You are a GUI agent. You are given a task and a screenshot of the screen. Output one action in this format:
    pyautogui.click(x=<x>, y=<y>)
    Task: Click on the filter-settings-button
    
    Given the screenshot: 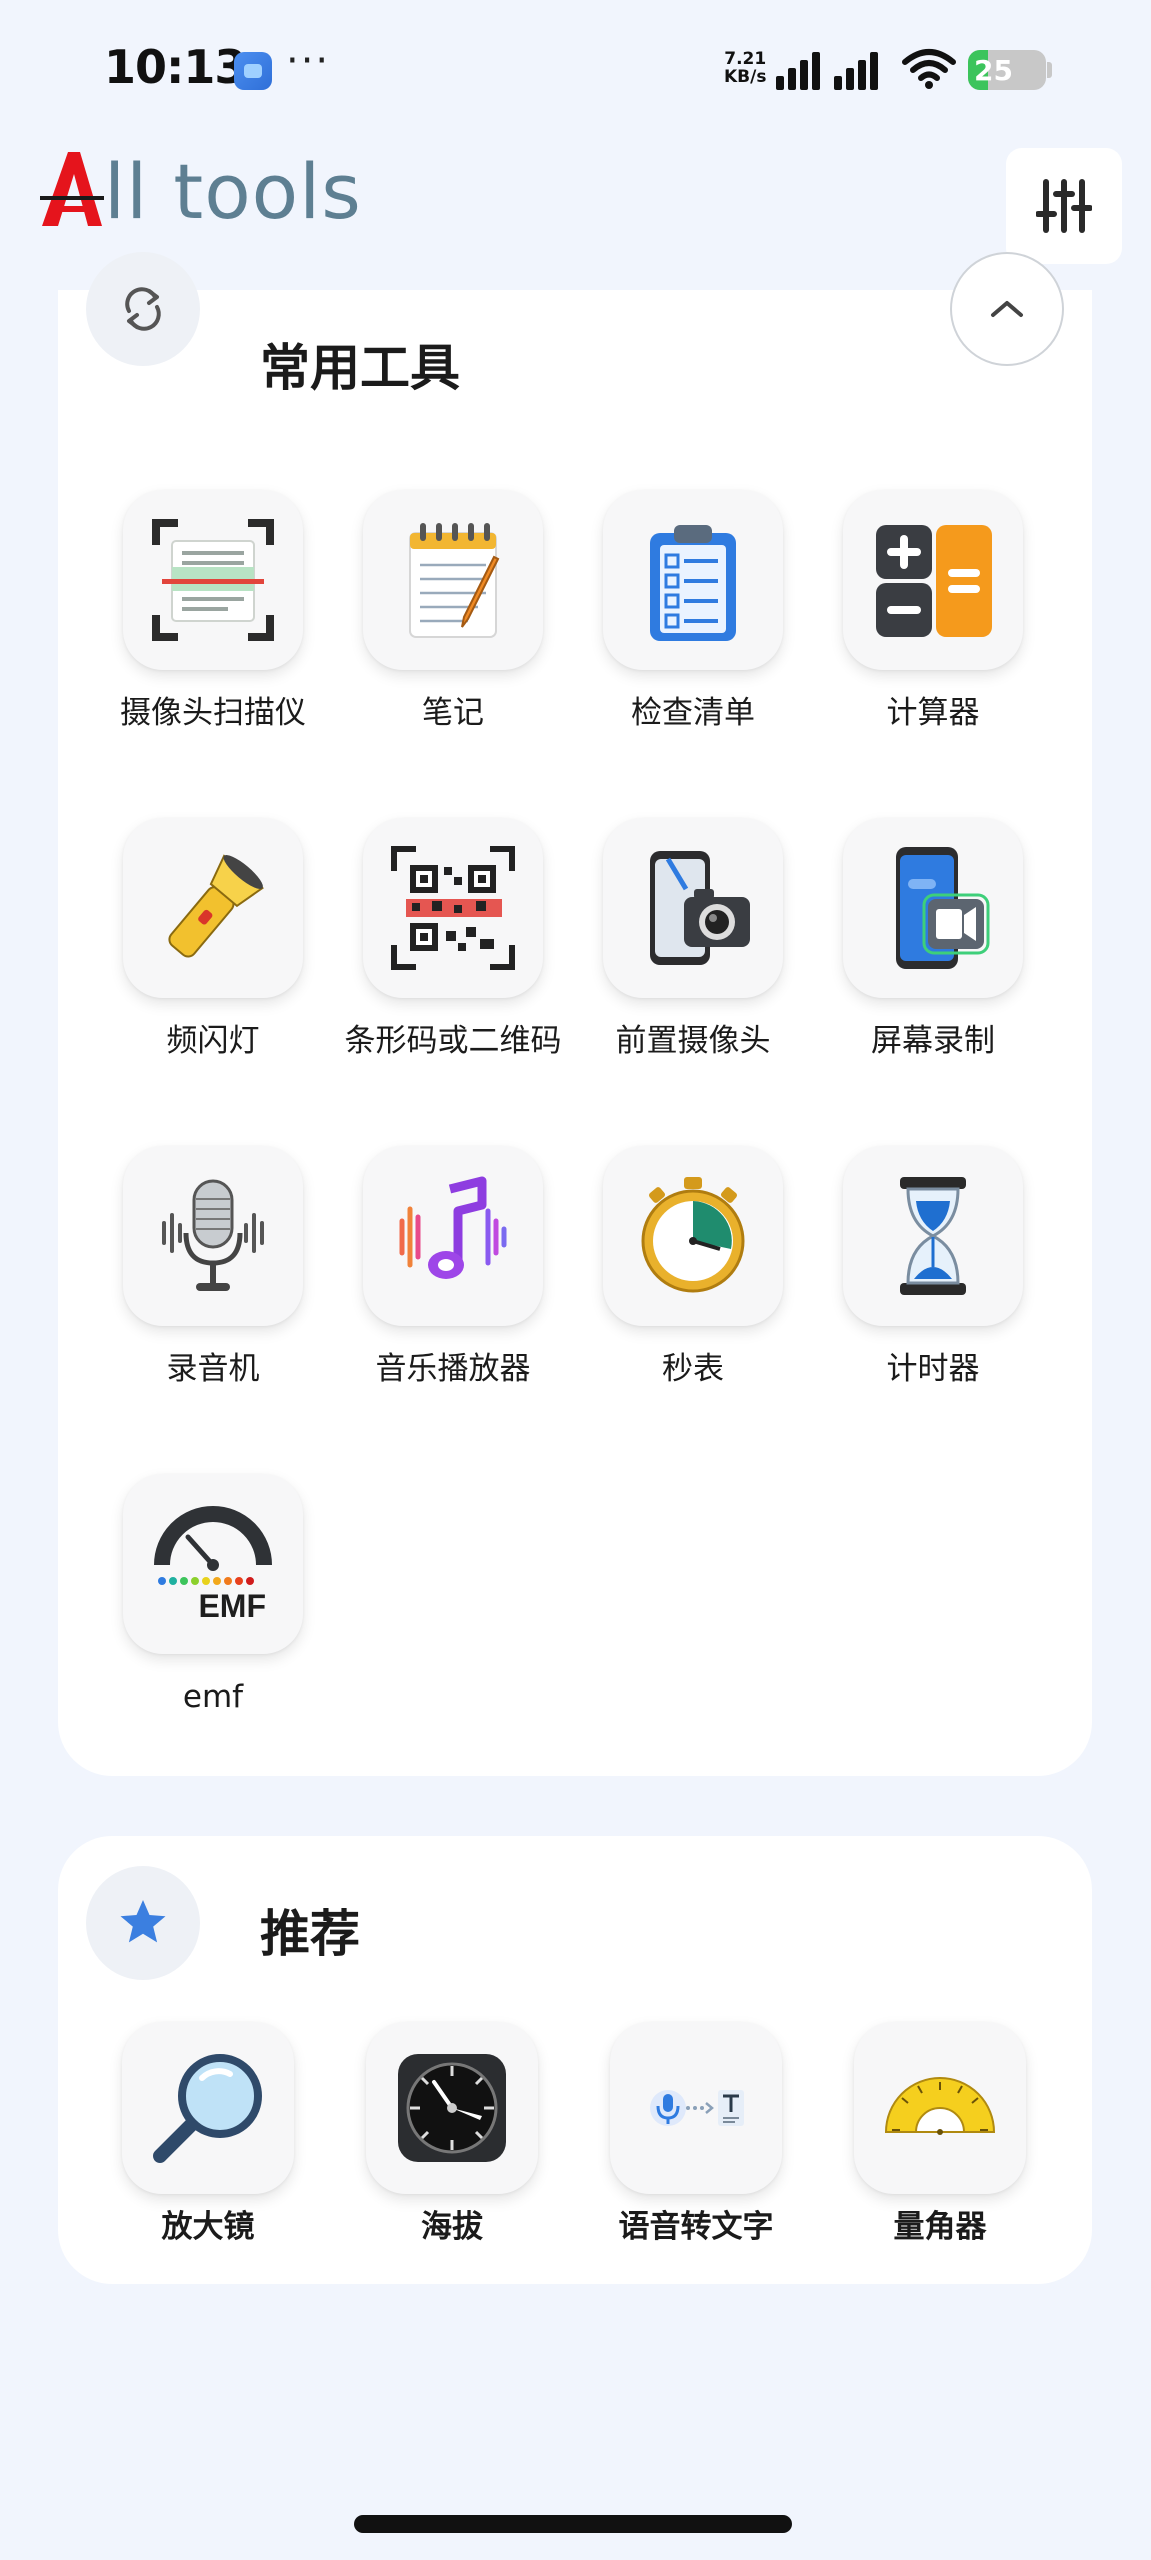 What is the action you would take?
    pyautogui.click(x=1064, y=206)
    